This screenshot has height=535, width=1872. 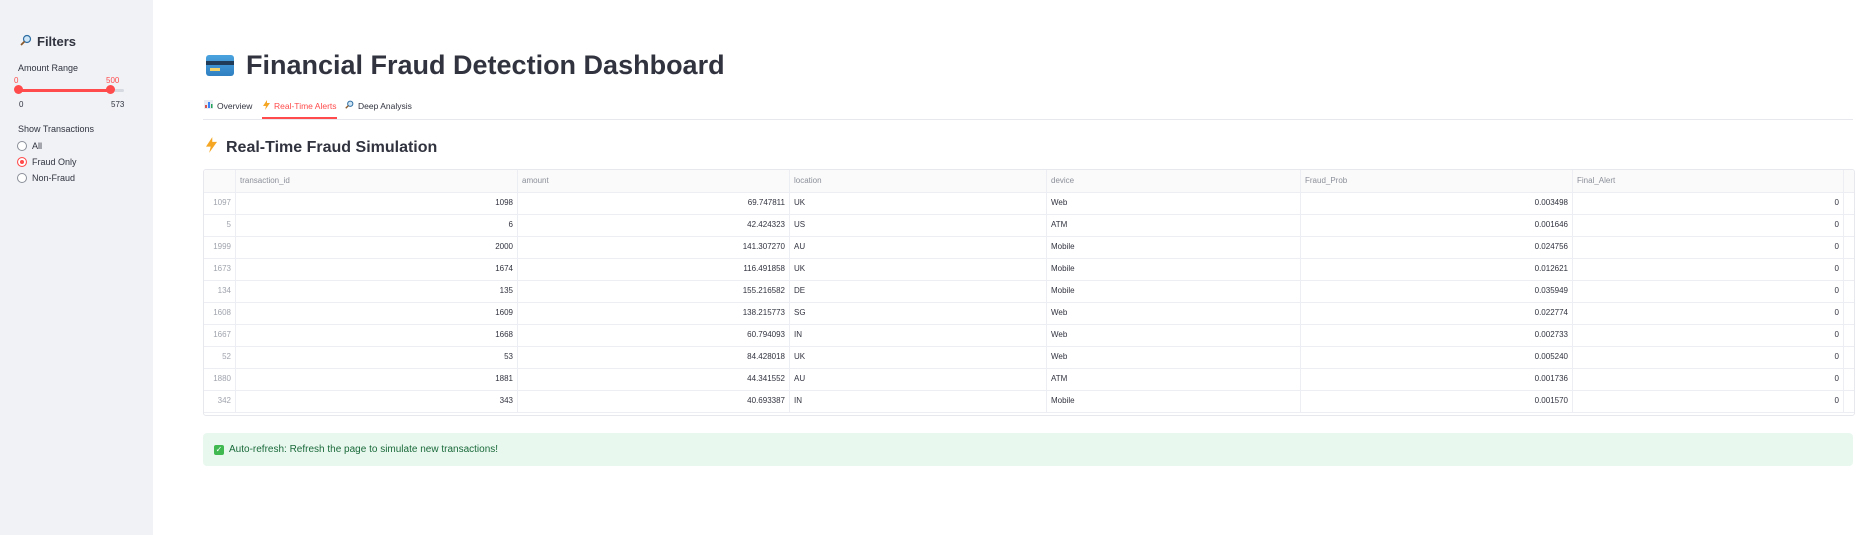 I want to click on column-header: Final_Alert, so click(x=1708, y=181).